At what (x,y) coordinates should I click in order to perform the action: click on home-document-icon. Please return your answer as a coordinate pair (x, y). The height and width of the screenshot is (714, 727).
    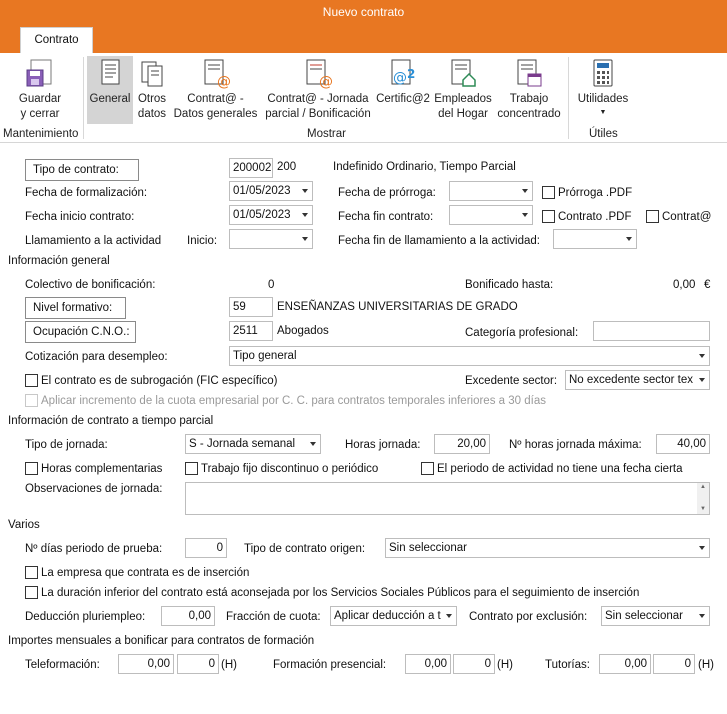
    Looking at the image, I should click on (463, 73).